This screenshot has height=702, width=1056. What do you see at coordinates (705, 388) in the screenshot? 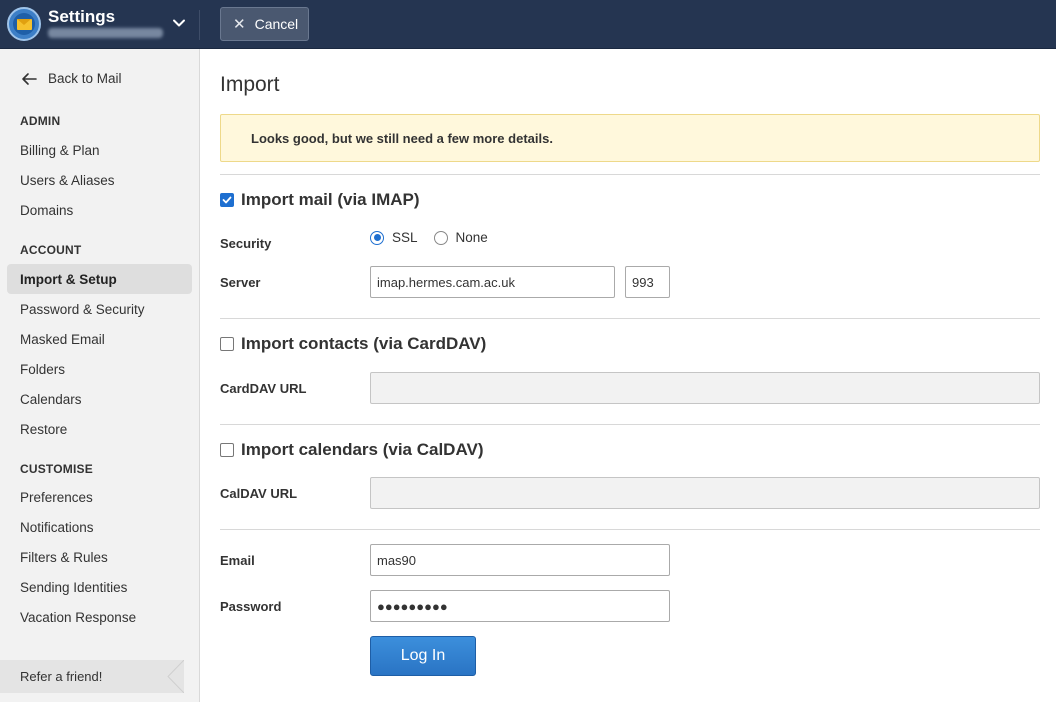
I see `carddav-url-input` at bounding box center [705, 388].